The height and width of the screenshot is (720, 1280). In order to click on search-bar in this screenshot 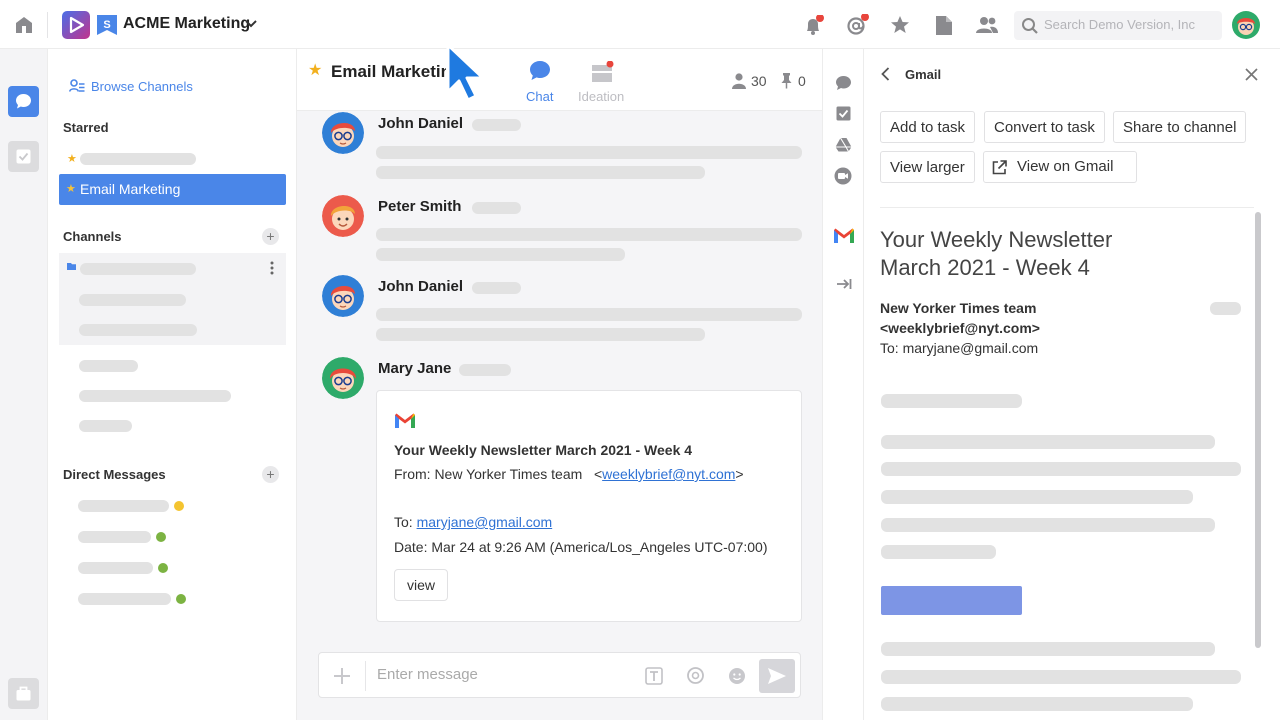, I will do `click(1118, 25)`.